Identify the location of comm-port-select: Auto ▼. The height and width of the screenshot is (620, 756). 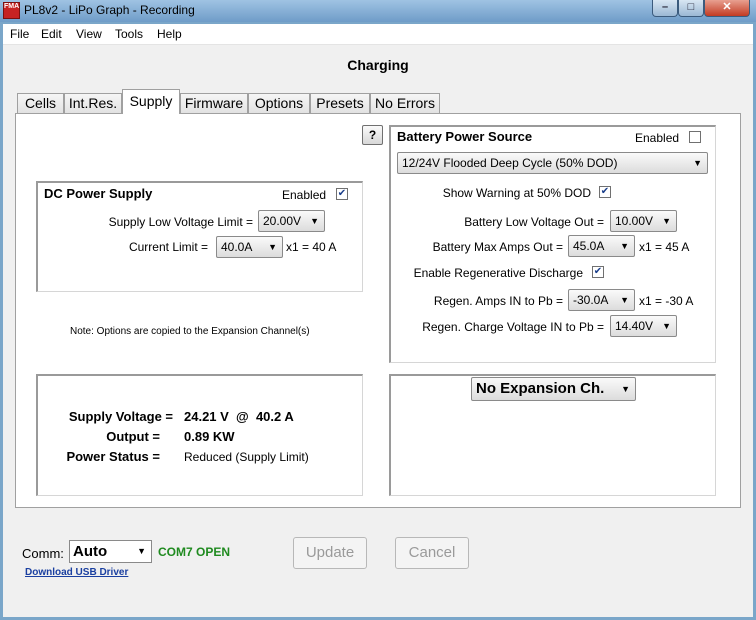
(110, 551).